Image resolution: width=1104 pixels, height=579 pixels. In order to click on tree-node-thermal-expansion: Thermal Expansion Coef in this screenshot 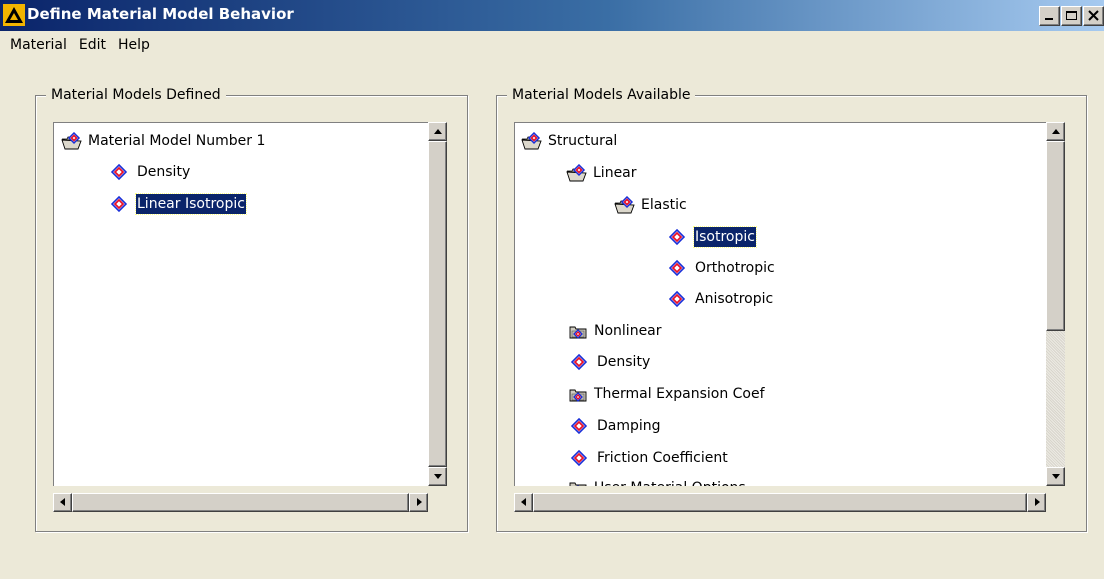, I will do `click(666, 394)`.